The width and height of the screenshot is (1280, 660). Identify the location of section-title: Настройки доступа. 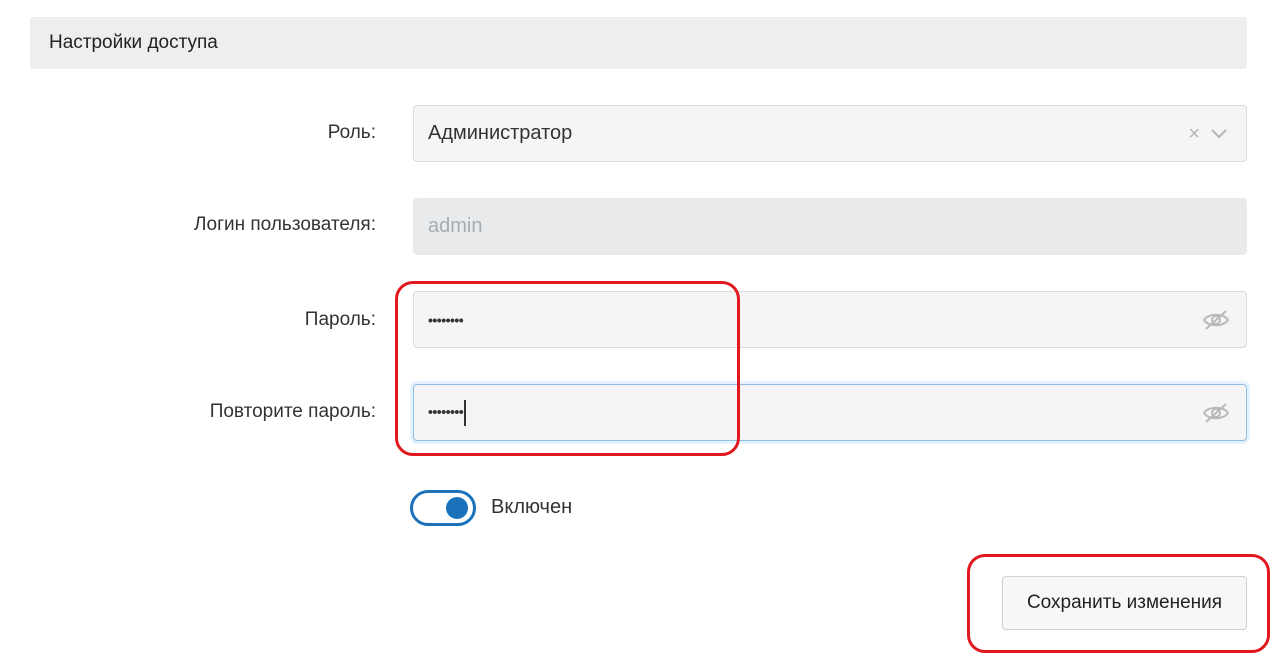
(133, 42).